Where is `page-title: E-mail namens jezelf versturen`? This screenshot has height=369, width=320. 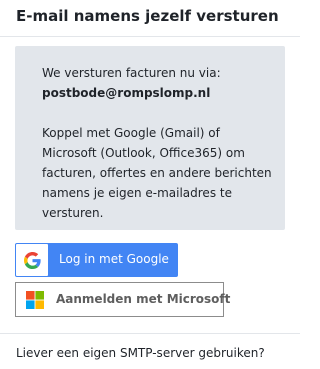
page-title: E-mail namens jezelf versturen is located at coordinates (147, 16).